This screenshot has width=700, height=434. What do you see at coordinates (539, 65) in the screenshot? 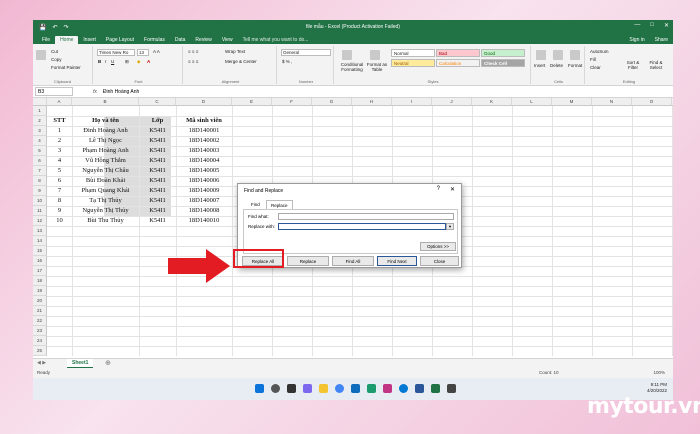
I see `insert-button: Insert` at bounding box center [539, 65].